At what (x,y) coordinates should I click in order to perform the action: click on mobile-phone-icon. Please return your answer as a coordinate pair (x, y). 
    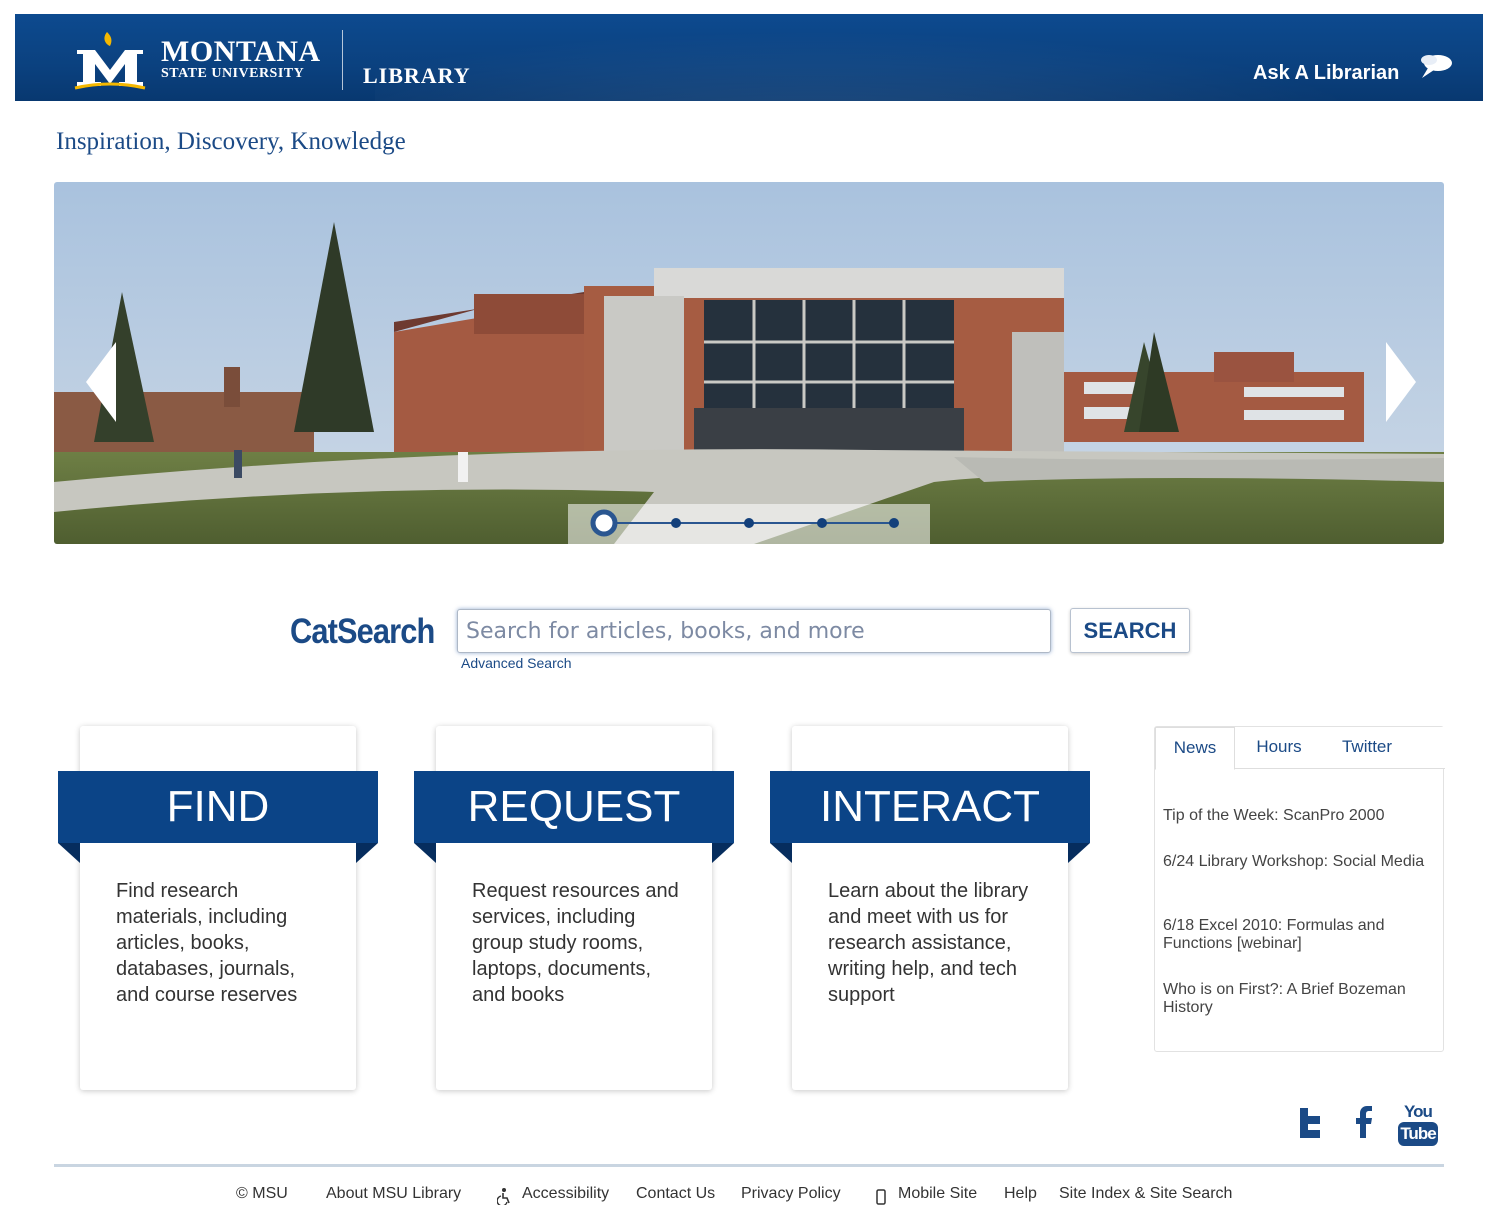
    Looking at the image, I should click on (881, 1197).